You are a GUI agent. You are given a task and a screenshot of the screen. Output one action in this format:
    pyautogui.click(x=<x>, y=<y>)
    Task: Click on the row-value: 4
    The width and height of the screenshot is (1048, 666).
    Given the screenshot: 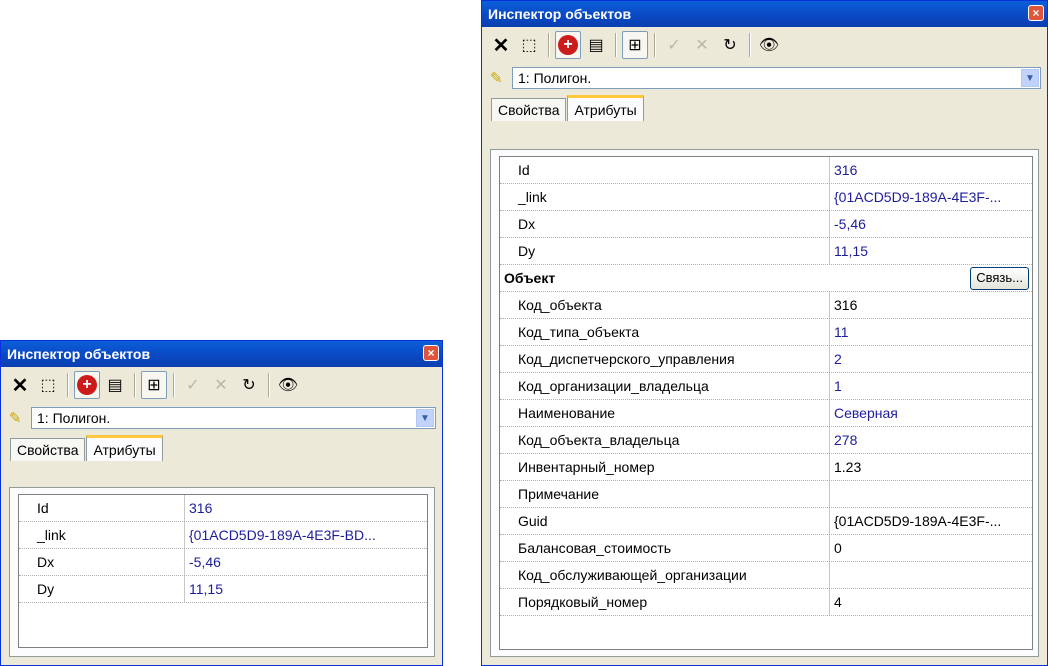 What is the action you would take?
    pyautogui.click(x=931, y=602)
    